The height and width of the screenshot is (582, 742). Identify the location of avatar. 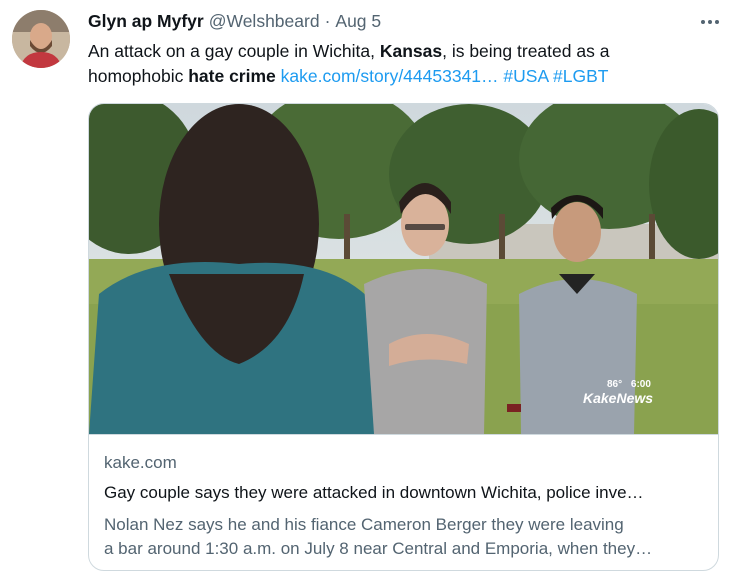
(41, 39).